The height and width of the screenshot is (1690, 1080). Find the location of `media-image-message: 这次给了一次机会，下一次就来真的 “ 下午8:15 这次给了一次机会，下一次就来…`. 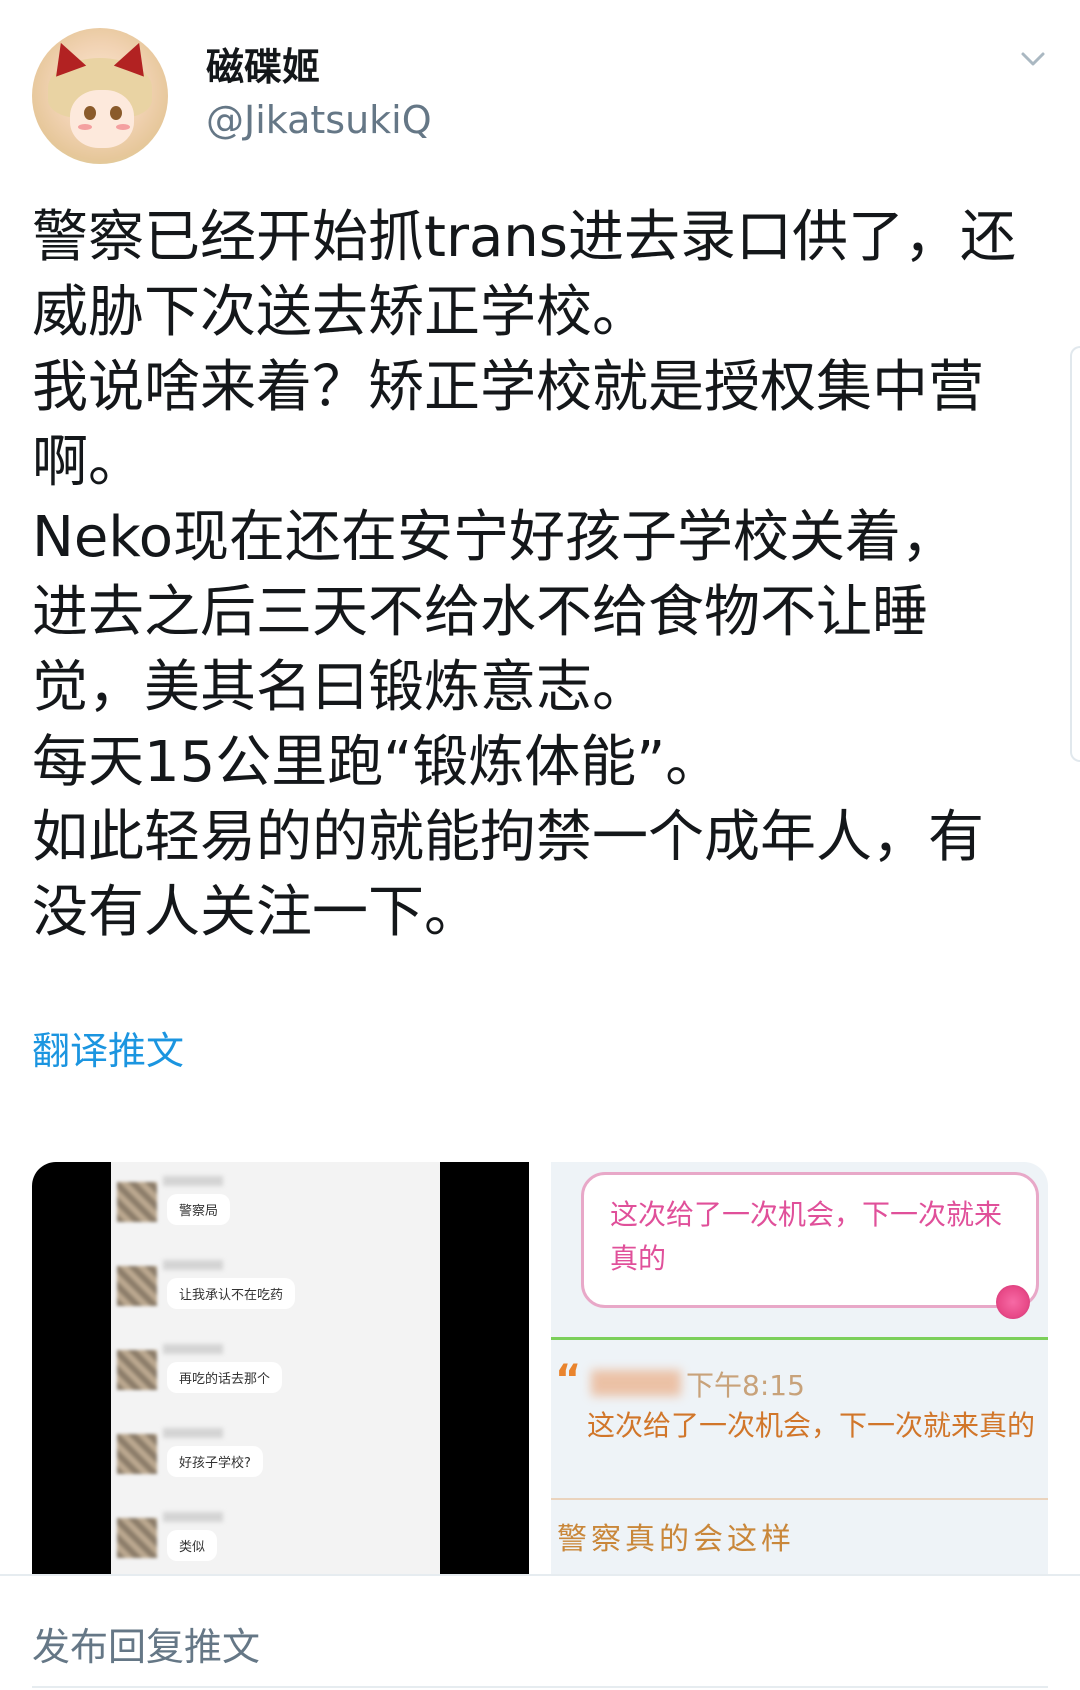

media-image-message: 这次给了一次机会，下一次就来真的 “ 下午8:15 这次给了一次机会，下一次就来… is located at coordinates (799, 1368).